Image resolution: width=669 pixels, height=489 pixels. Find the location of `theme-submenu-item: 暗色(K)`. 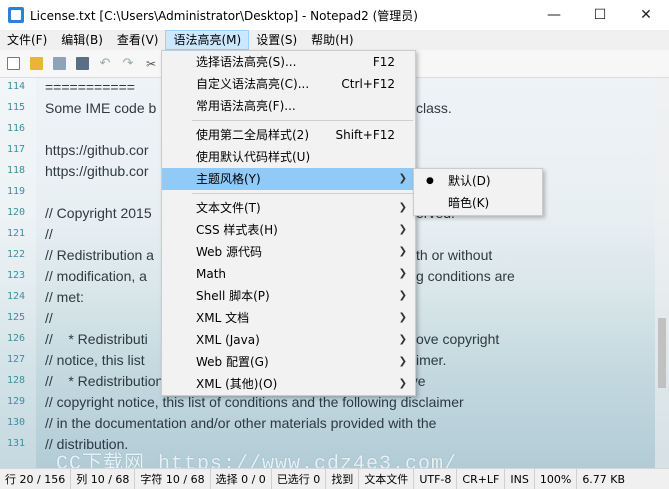

theme-submenu-item: 暗色(K) is located at coordinates (478, 203).